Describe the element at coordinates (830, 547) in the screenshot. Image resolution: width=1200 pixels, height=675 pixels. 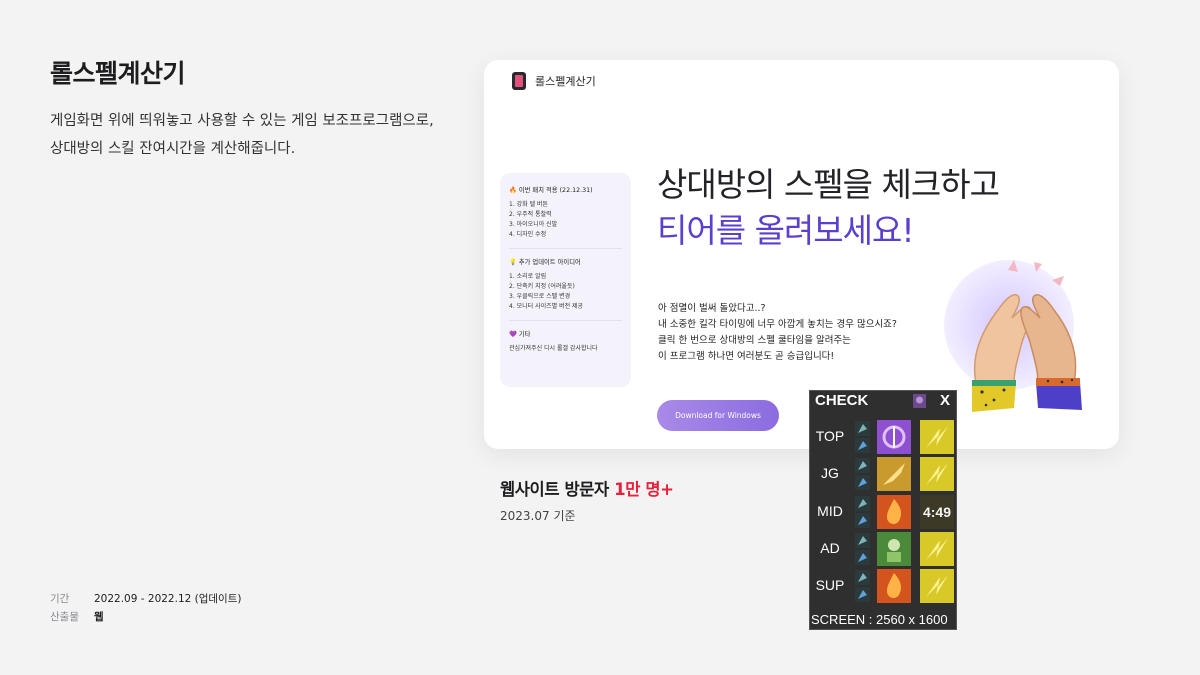
I see `lane-label: AD` at that location.